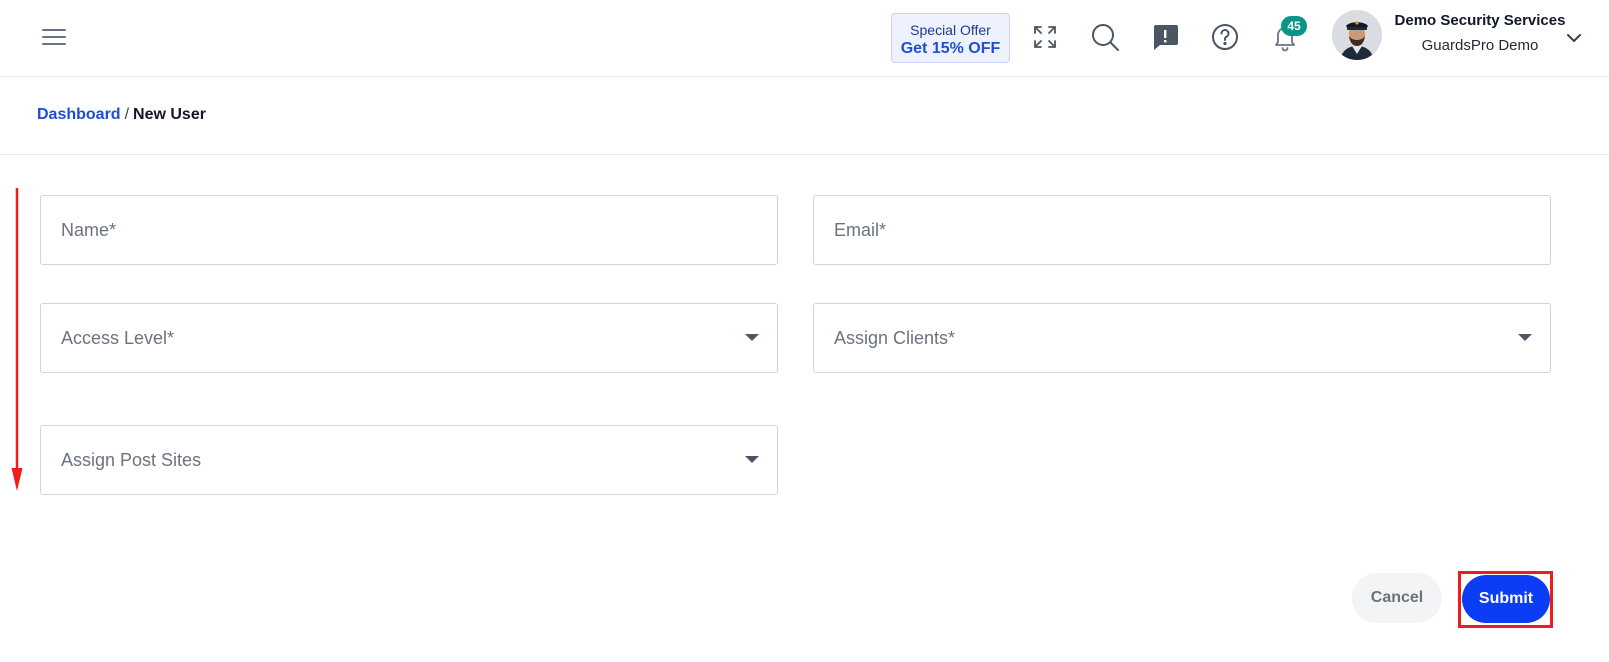 This screenshot has height=662, width=1609. I want to click on breadcrumb-bar: Dashboard / New User, so click(804, 116).